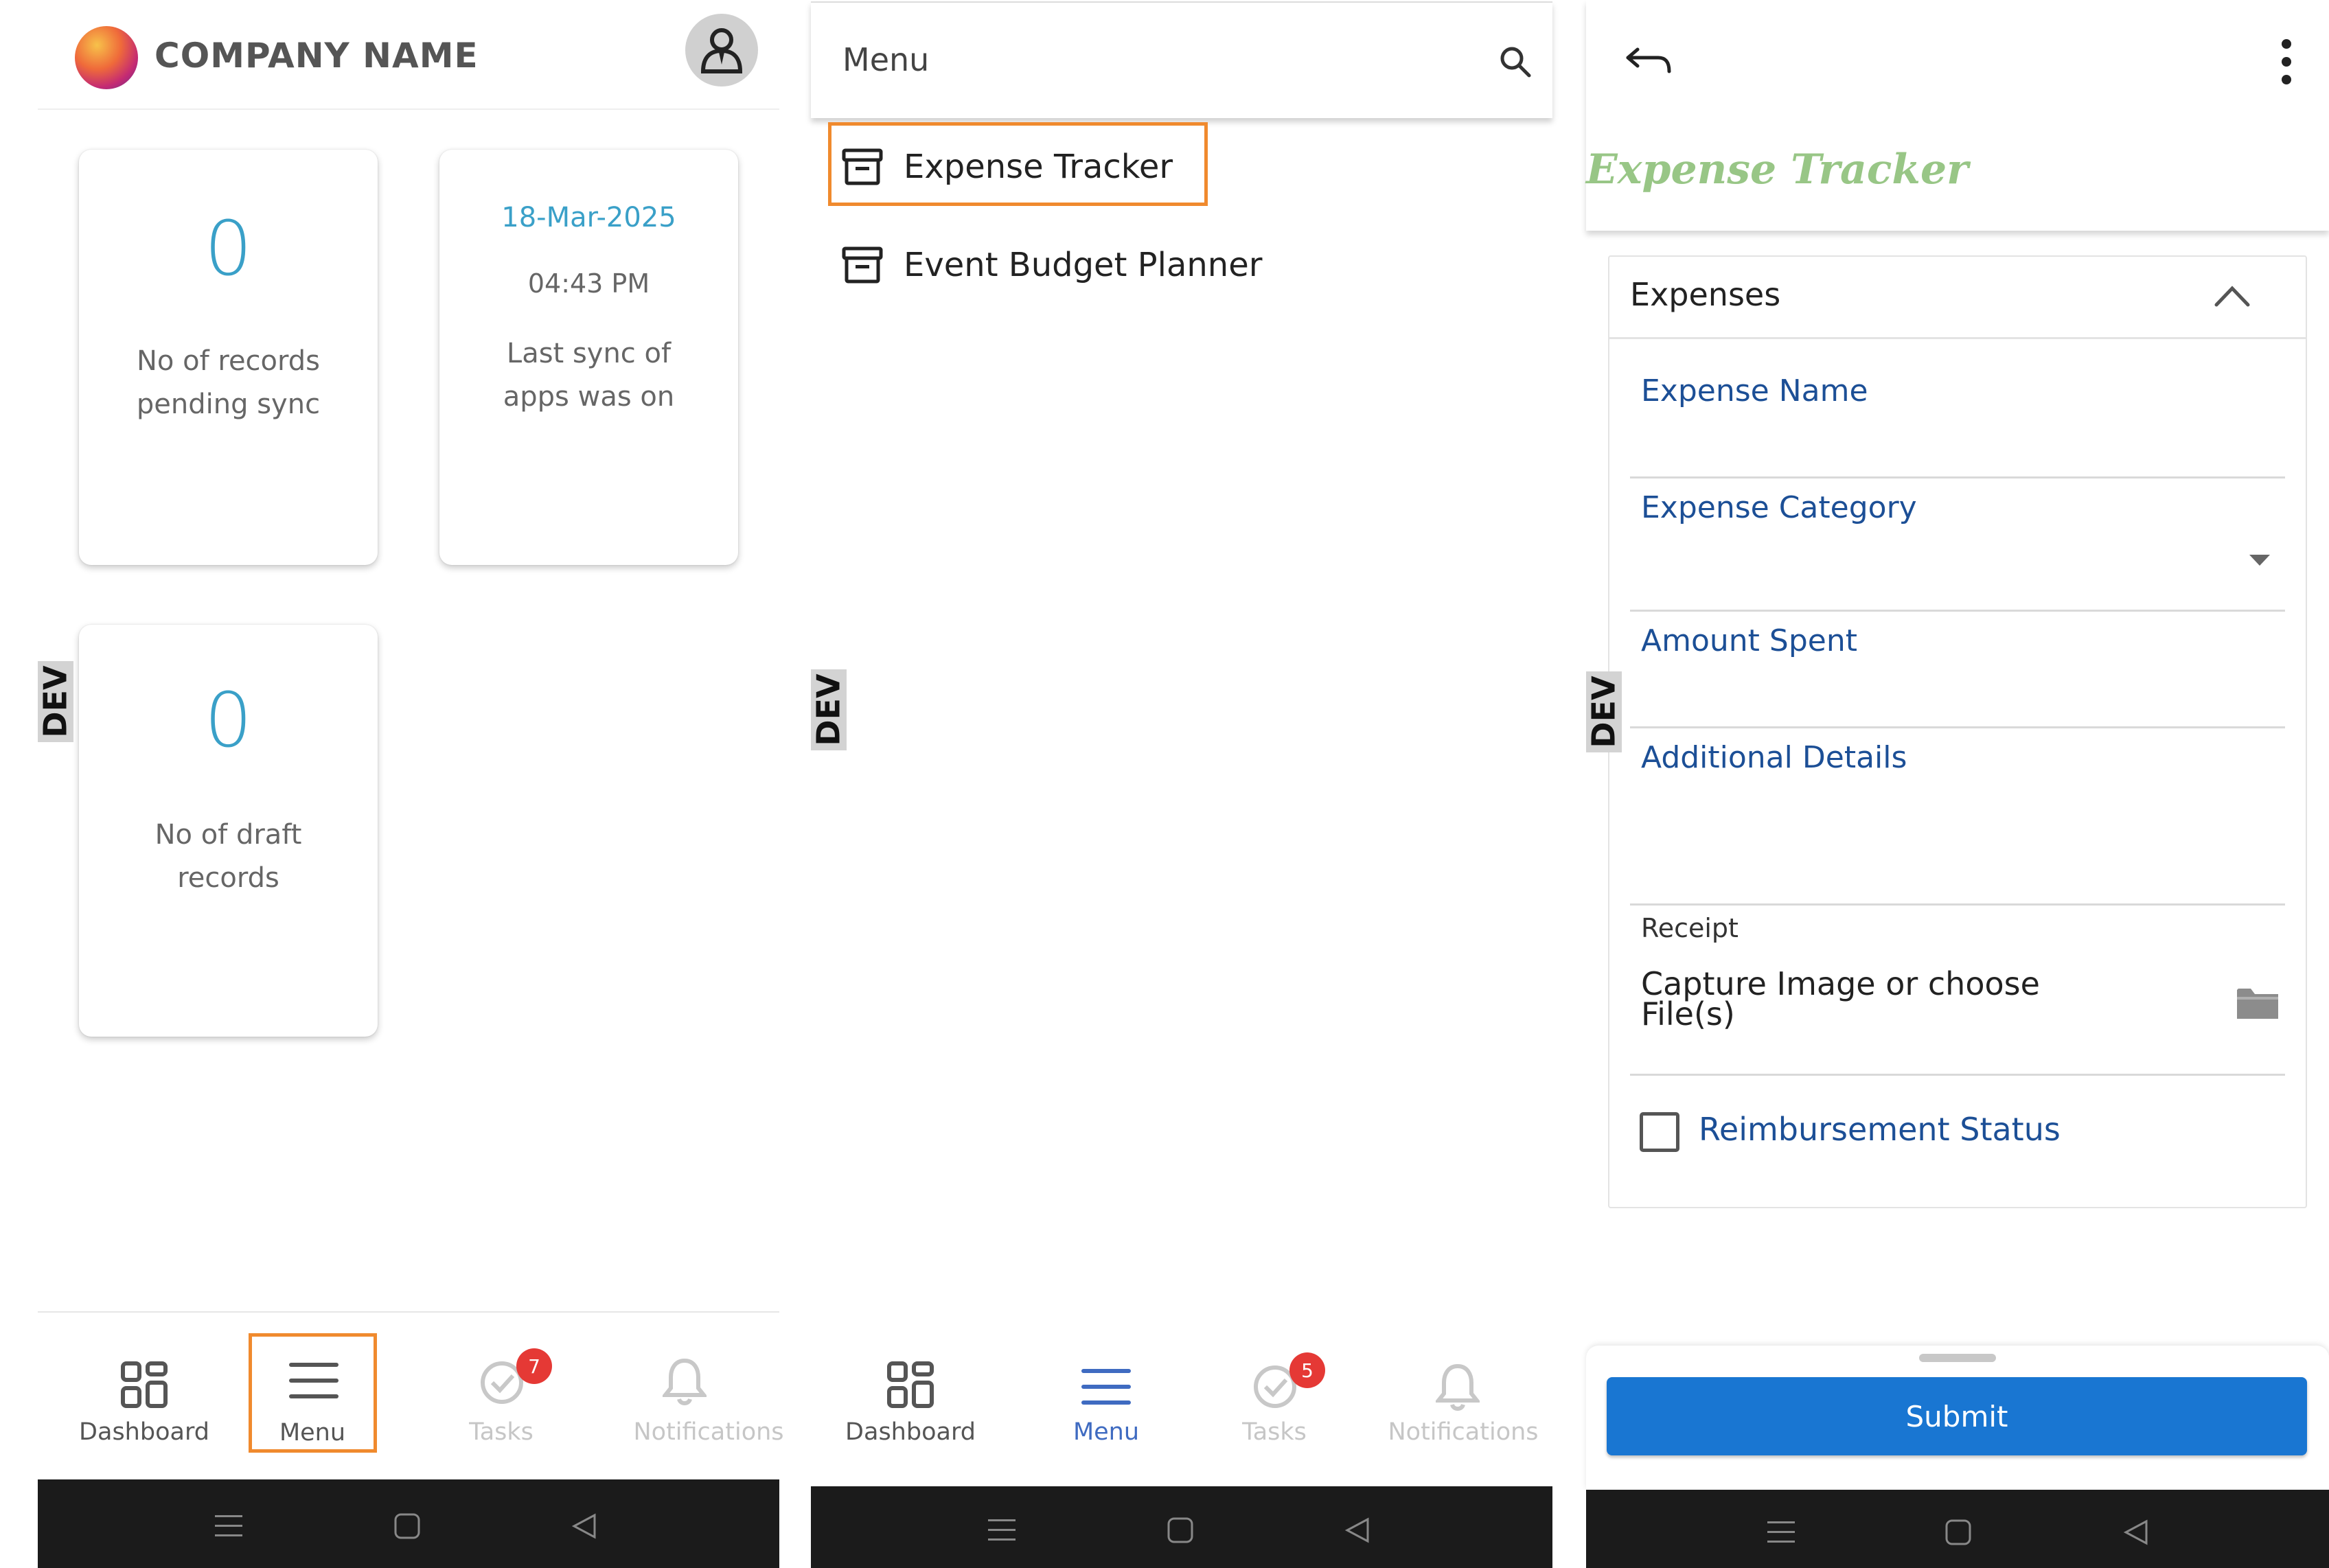 This screenshot has height=1568, width=2329. Describe the element at coordinates (2257, 1004) in the screenshot. I see `folder-icon` at that location.